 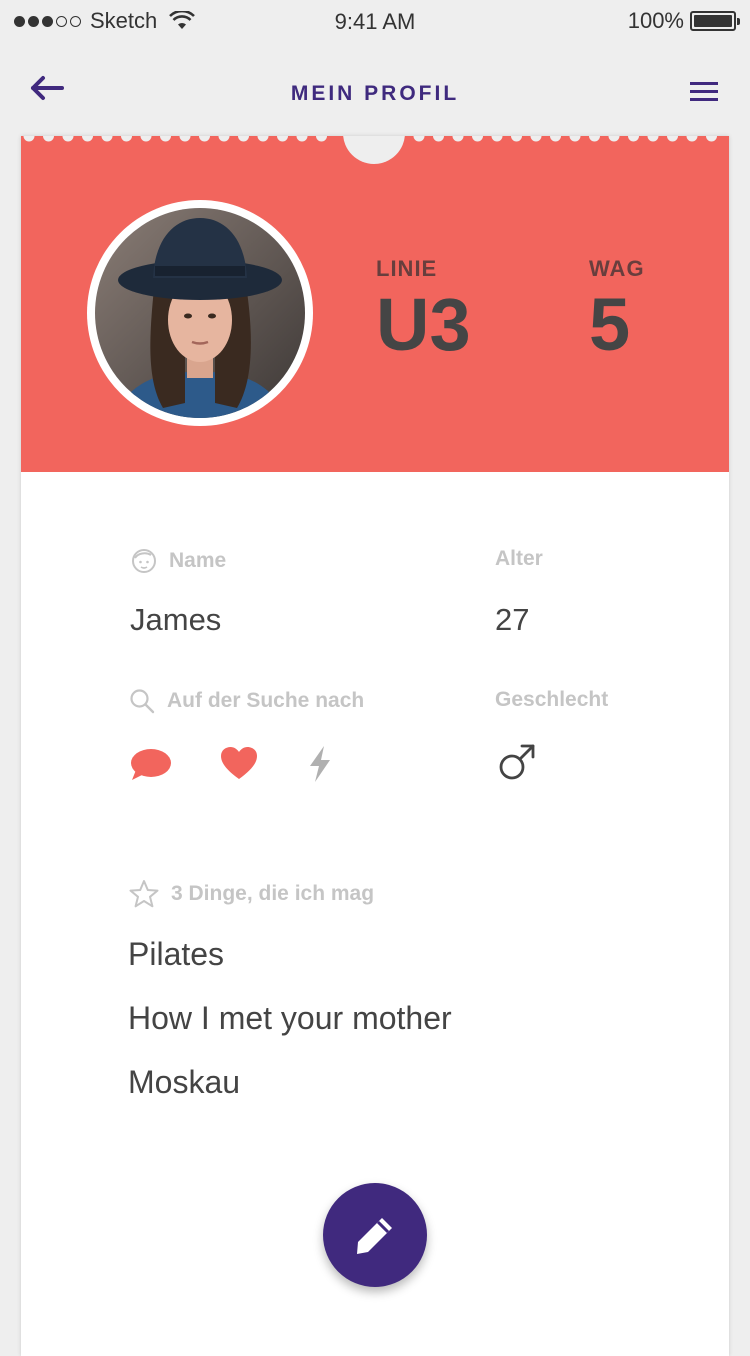 I want to click on avatar, so click(x=200, y=313).